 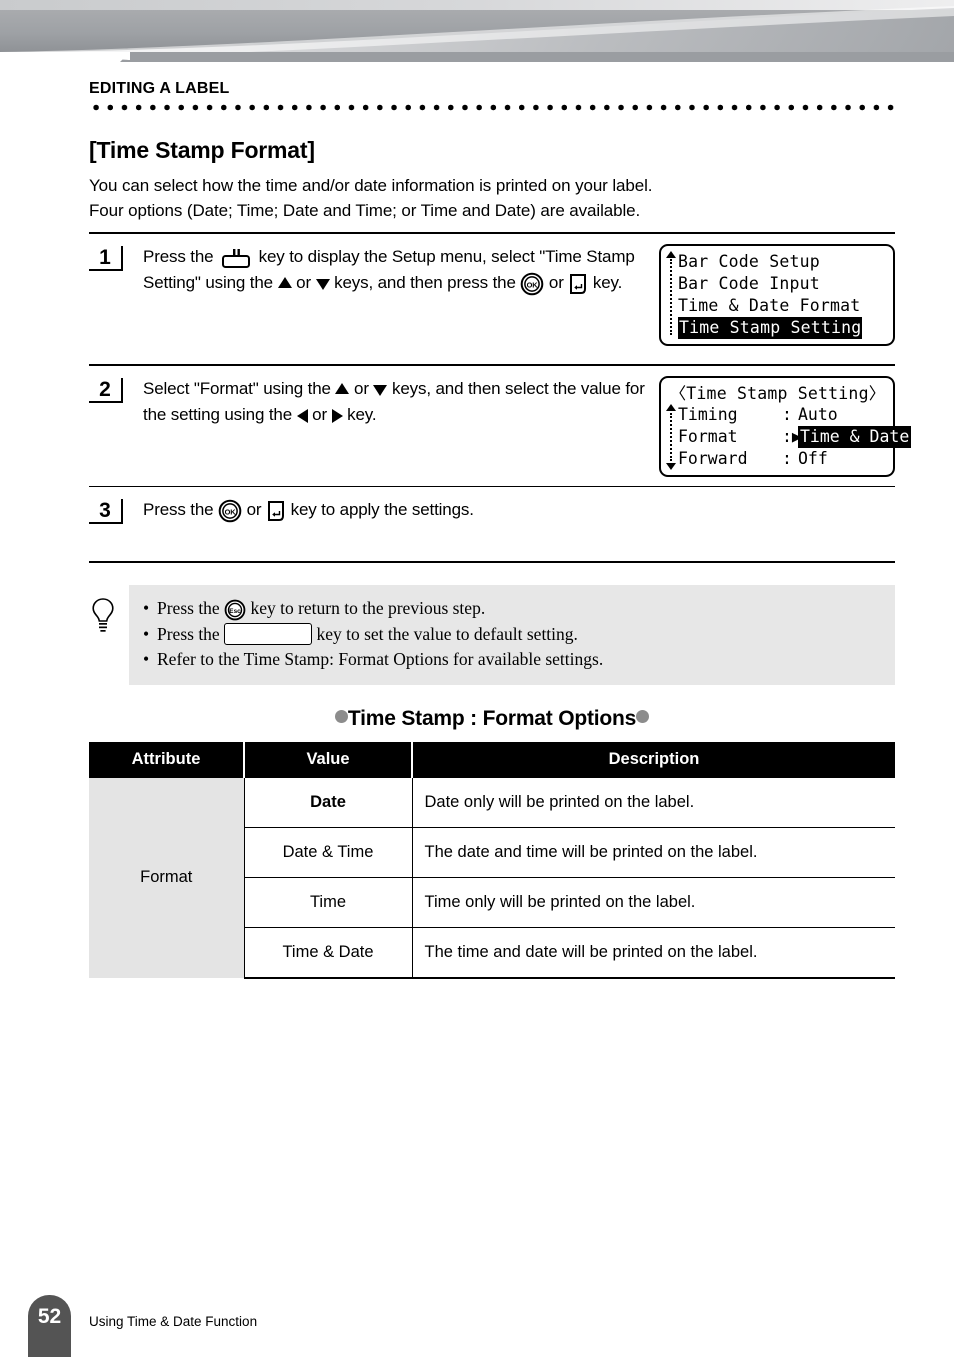 What do you see at coordinates (328, 759) in the screenshot?
I see `column-header-value: Value` at bounding box center [328, 759].